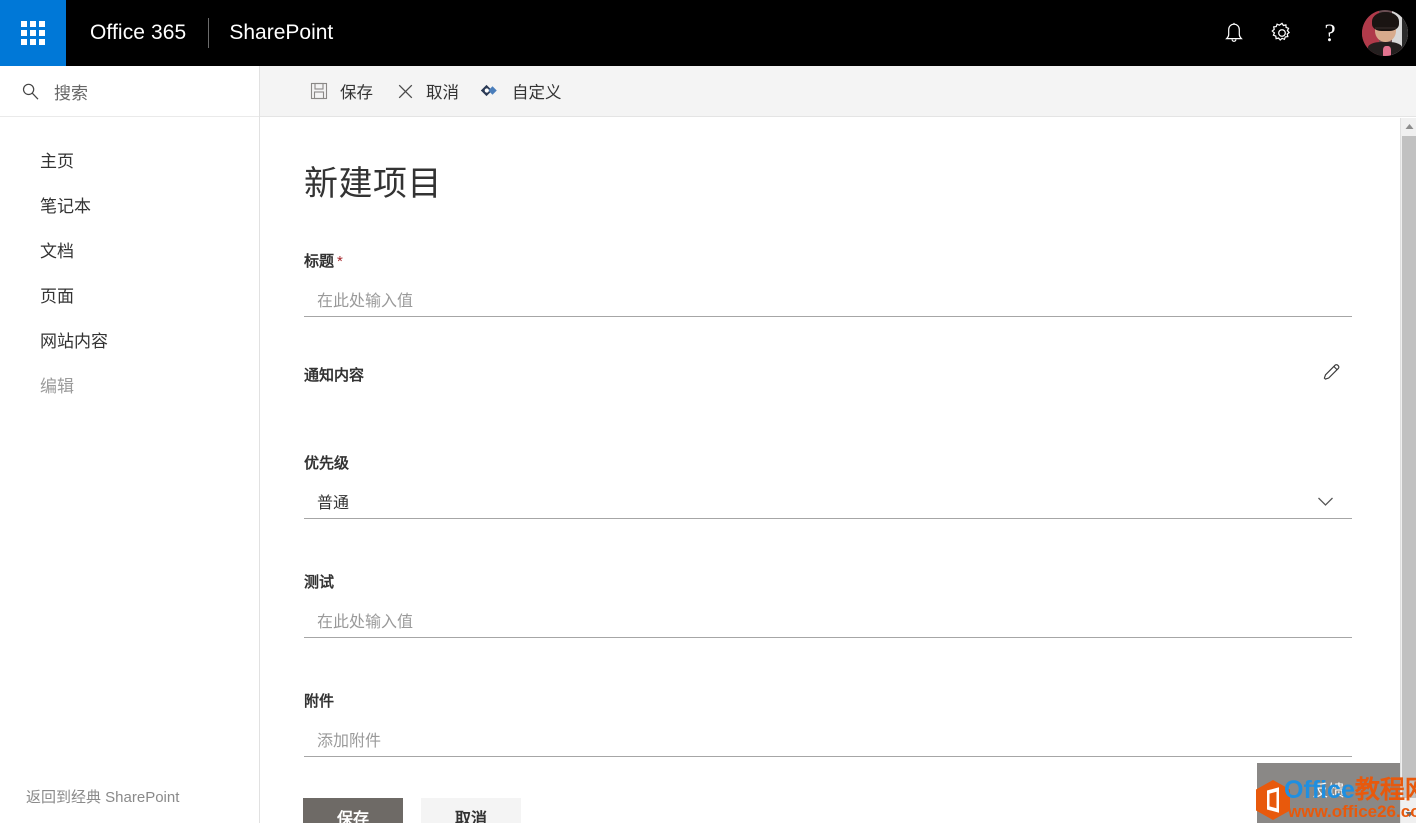 This screenshot has height=823, width=1416. I want to click on field-notice-body: 通知内容, so click(828, 397).